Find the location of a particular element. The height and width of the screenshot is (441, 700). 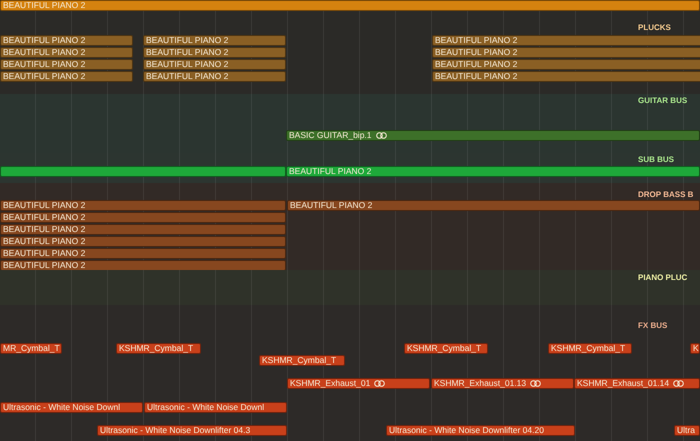

track-label: PIANO PLUC is located at coordinates (663, 277).